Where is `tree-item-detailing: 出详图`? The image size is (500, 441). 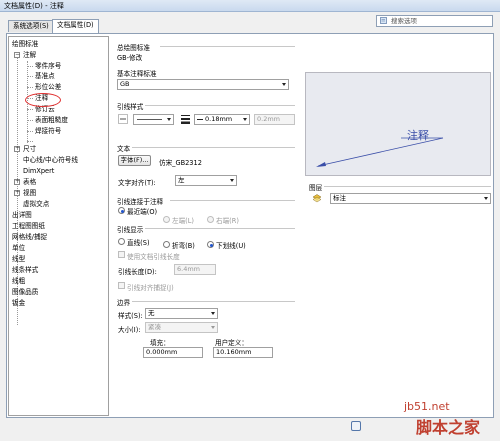
tree-item-detailing: 出详图 is located at coordinates (22, 215).